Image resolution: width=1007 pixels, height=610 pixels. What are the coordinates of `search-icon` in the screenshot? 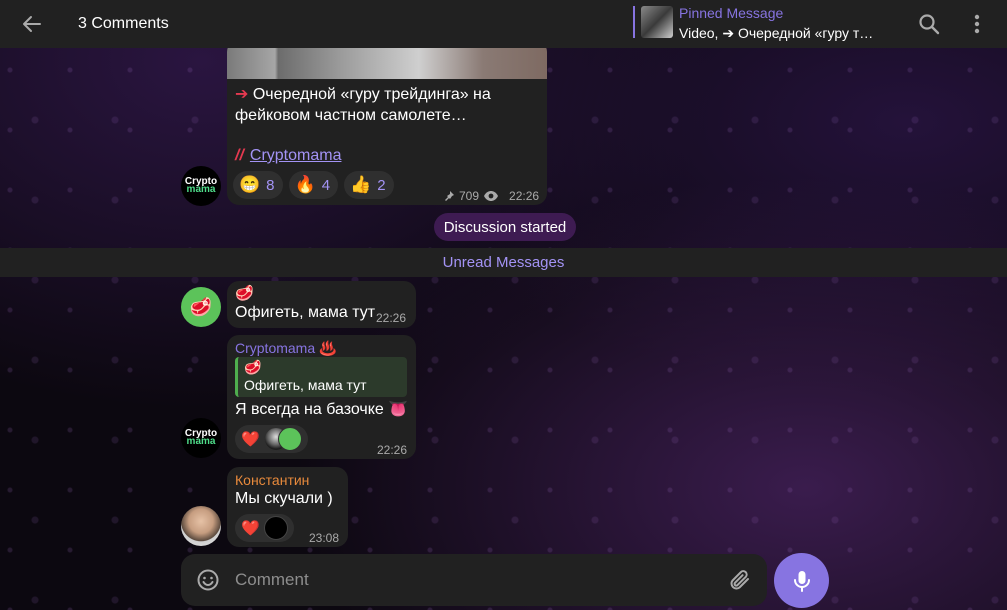 It's located at (929, 24).